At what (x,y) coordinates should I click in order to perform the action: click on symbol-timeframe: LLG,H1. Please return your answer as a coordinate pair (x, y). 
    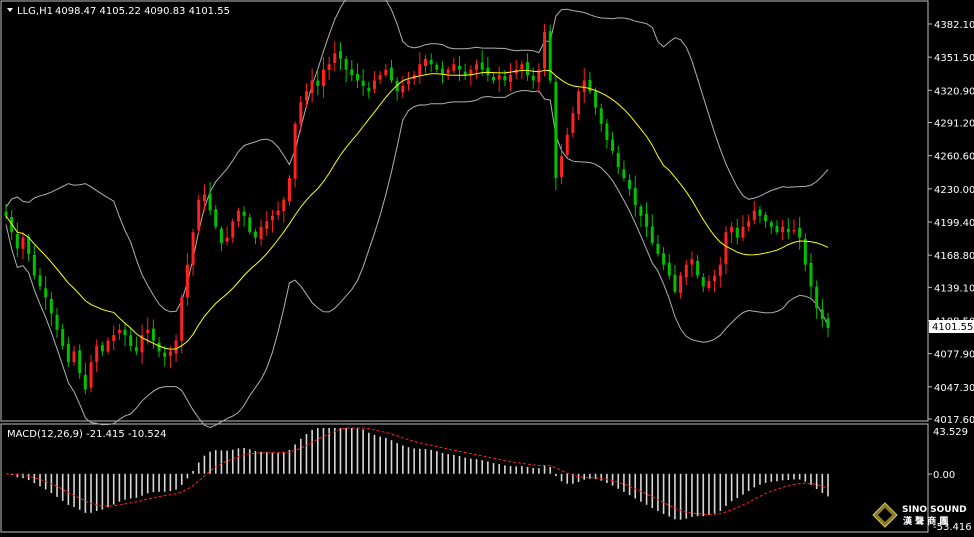
    Looking at the image, I should click on (35, 11).